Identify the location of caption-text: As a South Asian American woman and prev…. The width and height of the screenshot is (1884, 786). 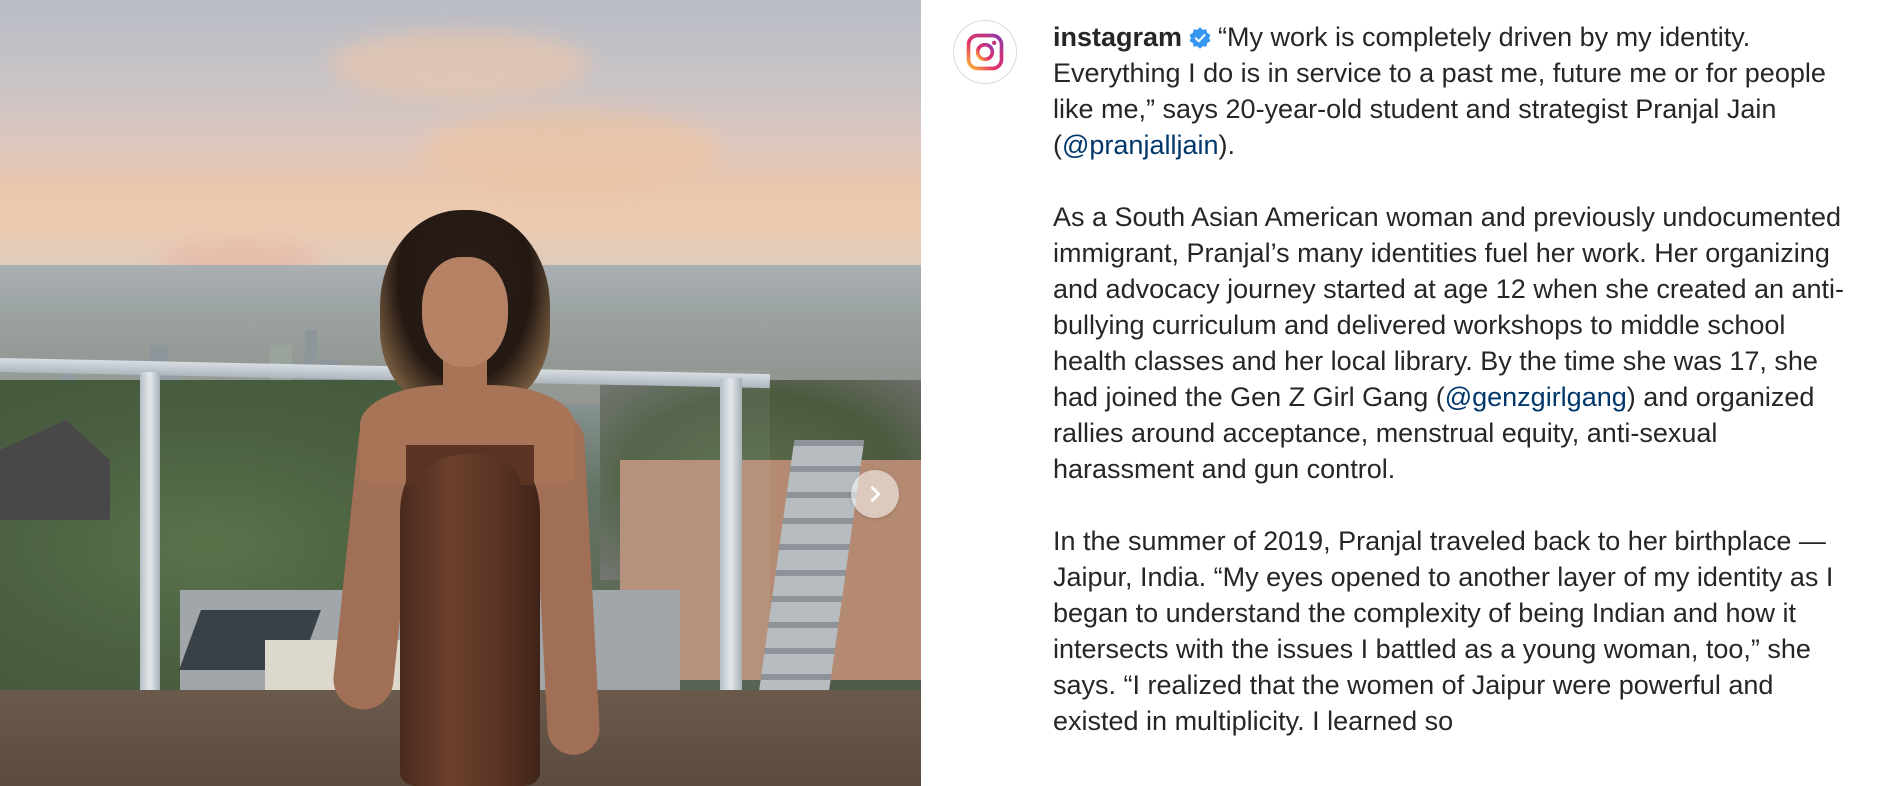
(1449, 307).